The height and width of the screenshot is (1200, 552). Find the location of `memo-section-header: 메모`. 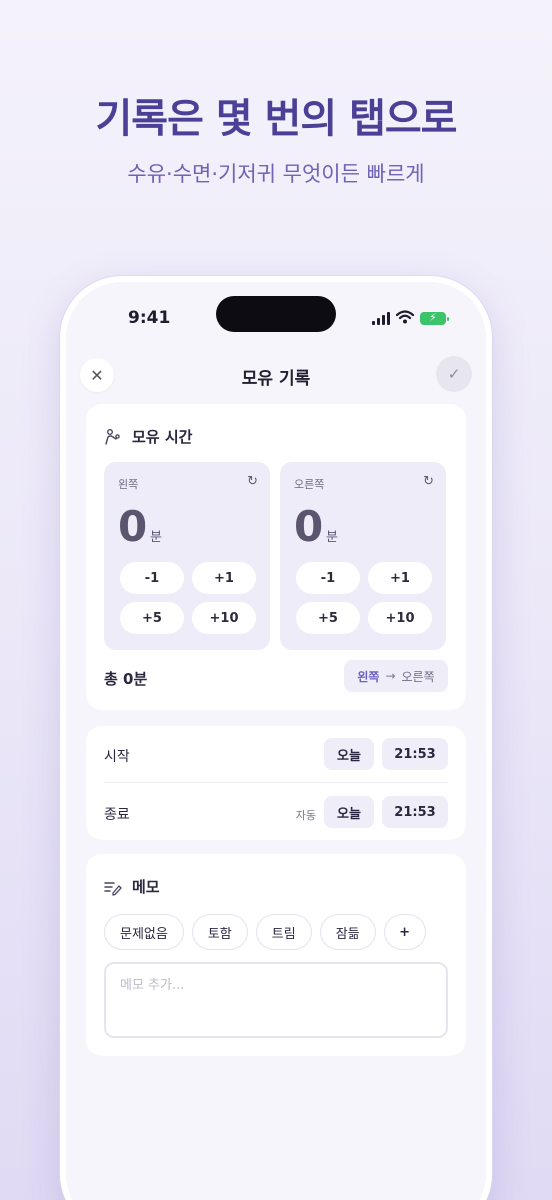

memo-section-header: 메모 is located at coordinates (132, 886).